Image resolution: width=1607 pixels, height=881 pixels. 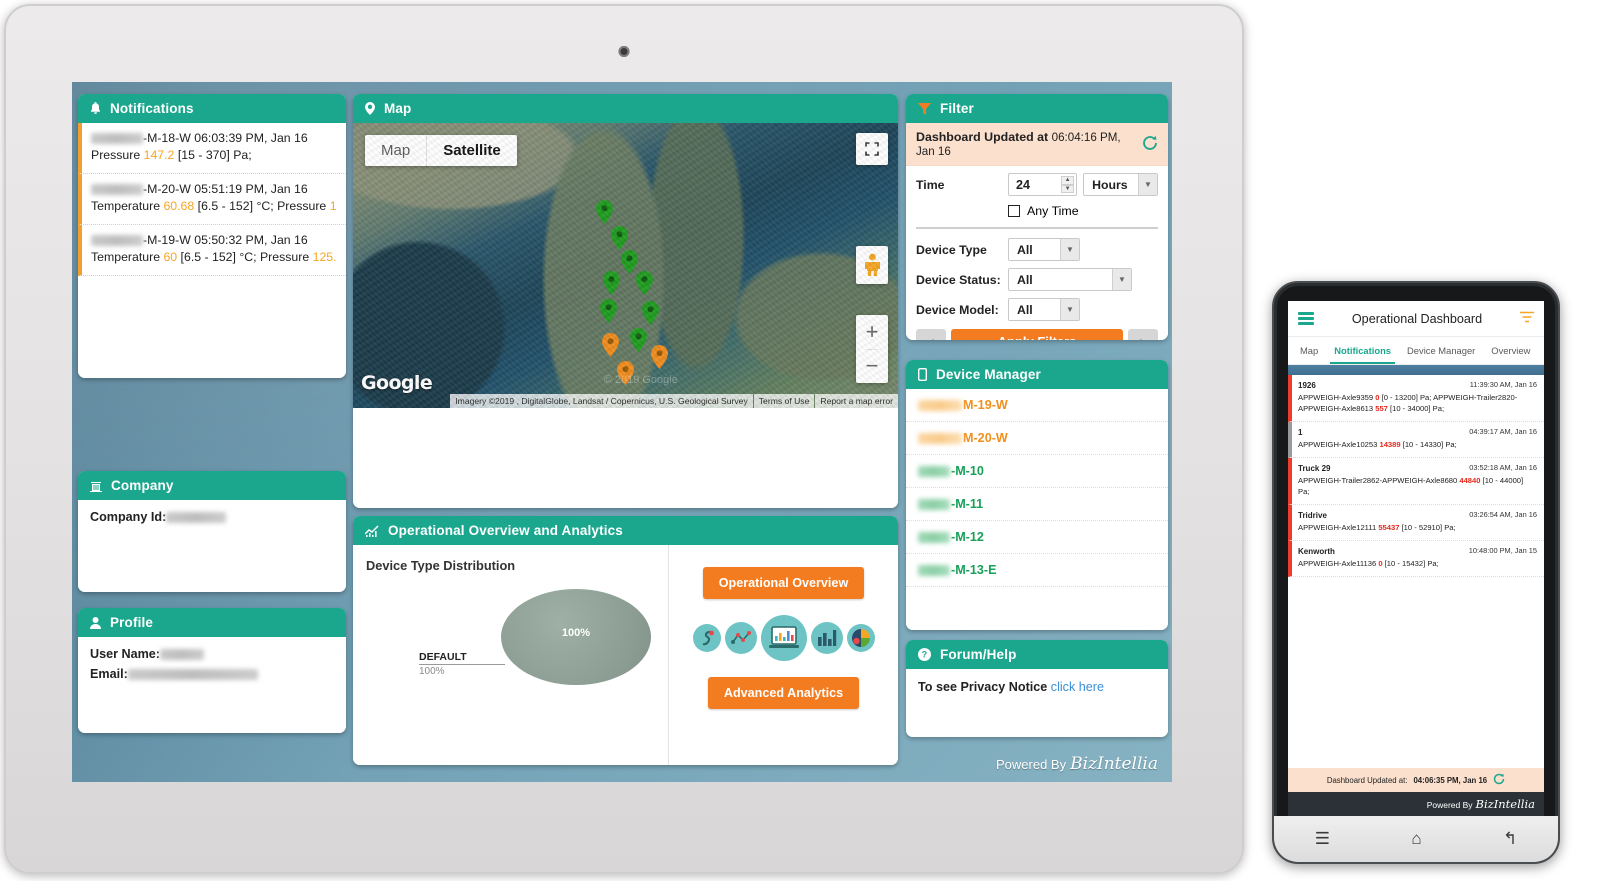 What do you see at coordinates (1037, 207) in the screenshot?
I see `any-time-row: Any Time` at bounding box center [1037, 207].